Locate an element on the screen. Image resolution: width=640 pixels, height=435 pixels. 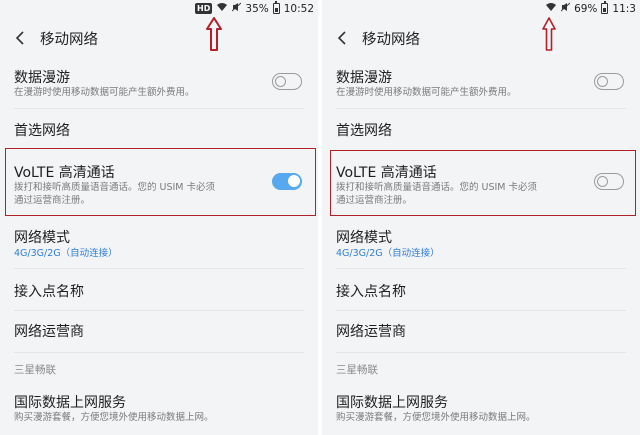
battery-percent: 69% is located at coordinates (586, 8).